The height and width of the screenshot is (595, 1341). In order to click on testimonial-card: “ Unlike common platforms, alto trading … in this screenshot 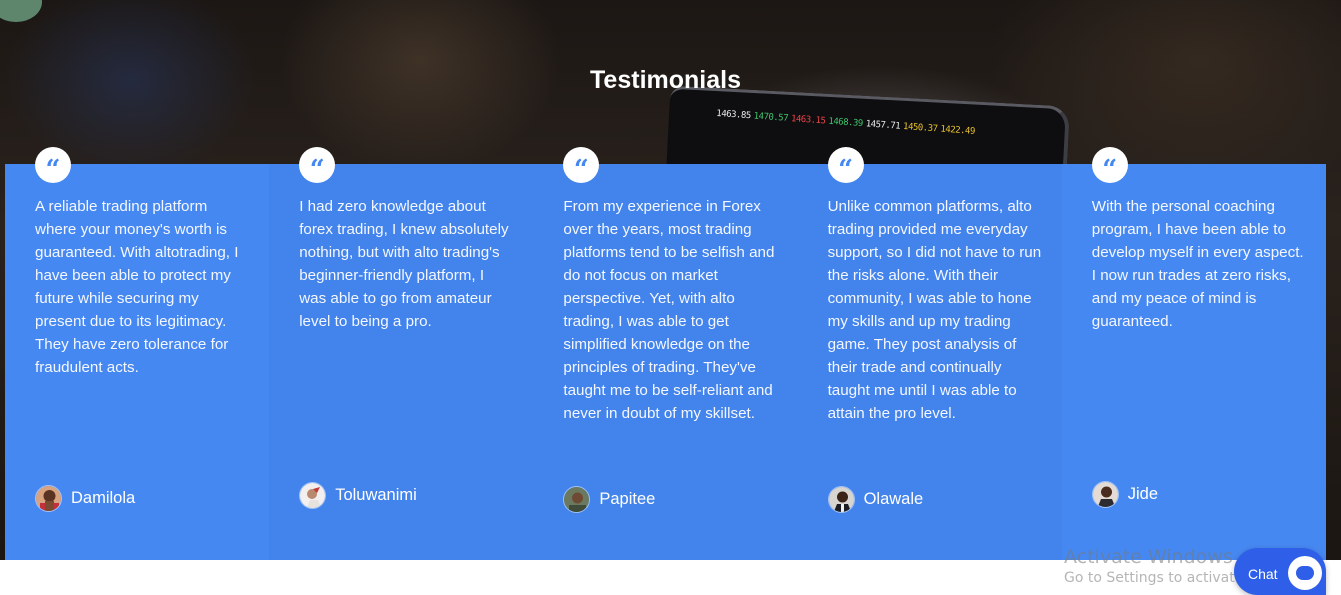, I will do `click(929, 353)`.